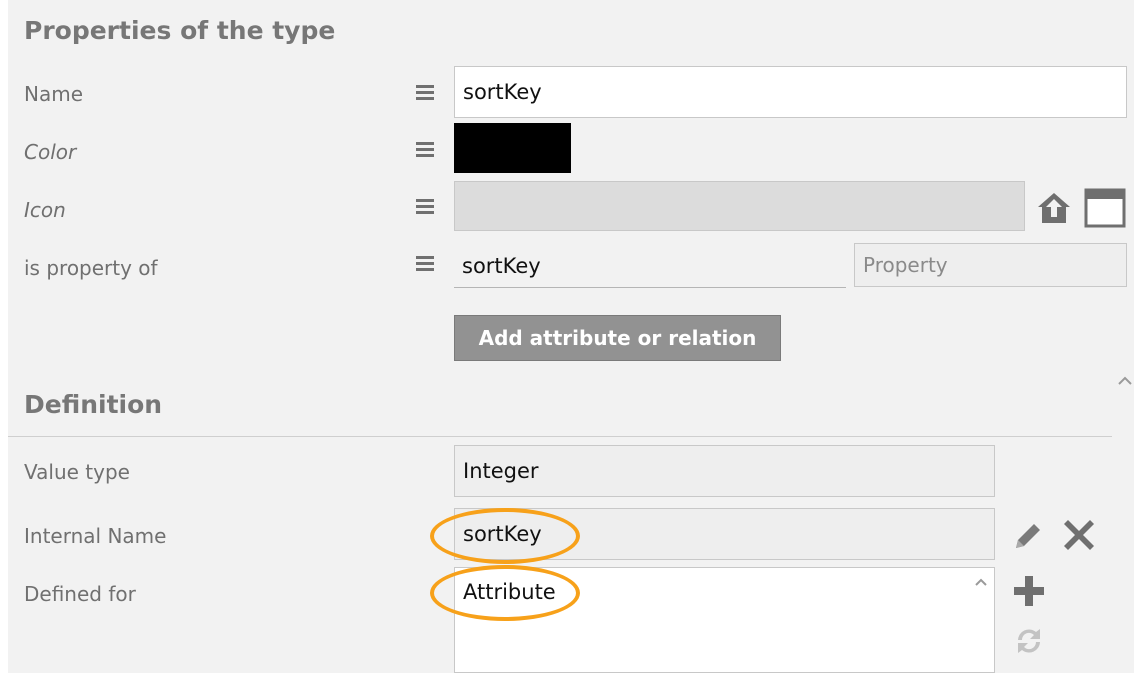 This screenshot has height=673, width=1134. I want to click on add-attribute-button: Add attribute or relation, so click(617, 338).